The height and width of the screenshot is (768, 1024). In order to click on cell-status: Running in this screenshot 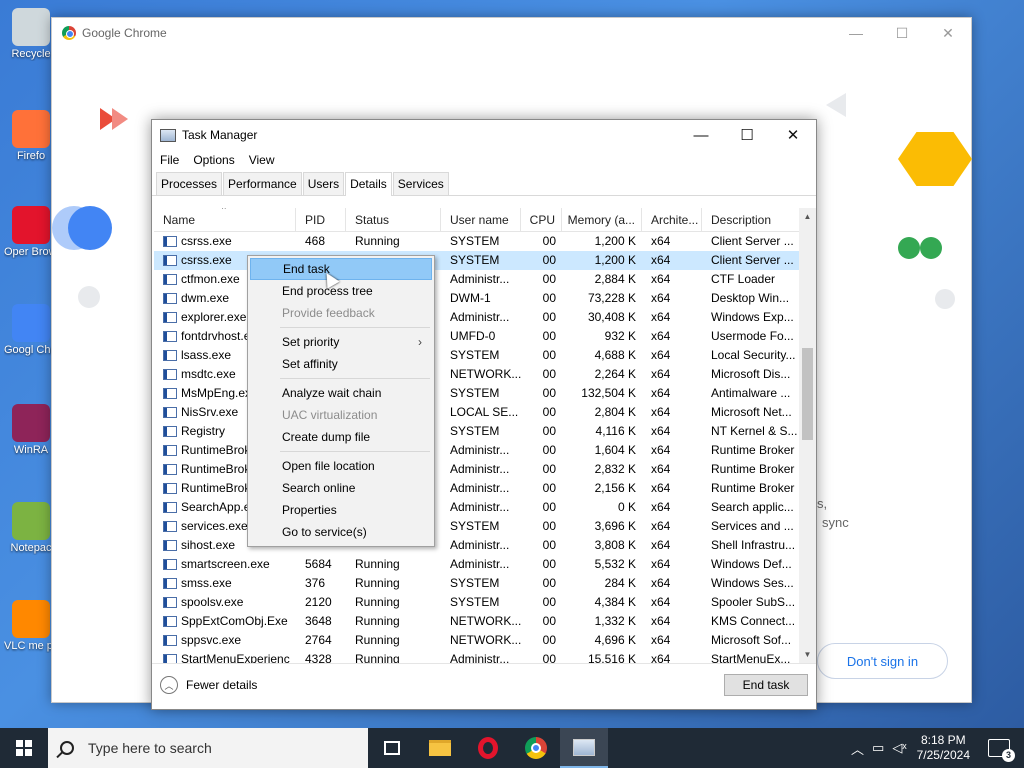, I will do `click(377, 602)`.